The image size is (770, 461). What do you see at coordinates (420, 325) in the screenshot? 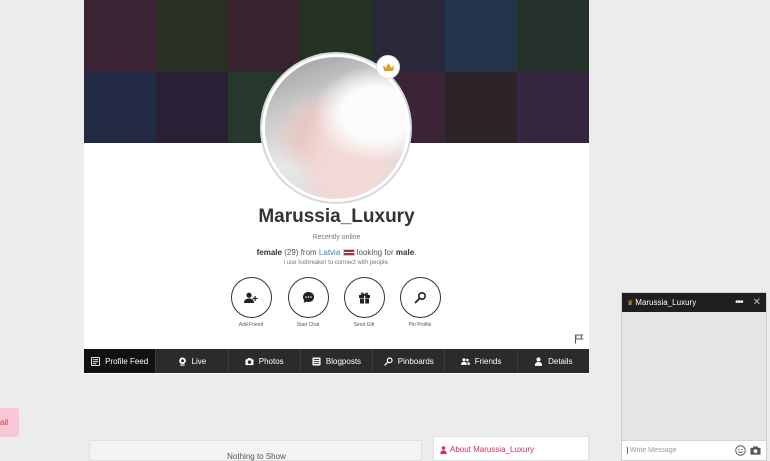
I see `pin-profile-label: Pin Profile` at bounding box center [420, 325].